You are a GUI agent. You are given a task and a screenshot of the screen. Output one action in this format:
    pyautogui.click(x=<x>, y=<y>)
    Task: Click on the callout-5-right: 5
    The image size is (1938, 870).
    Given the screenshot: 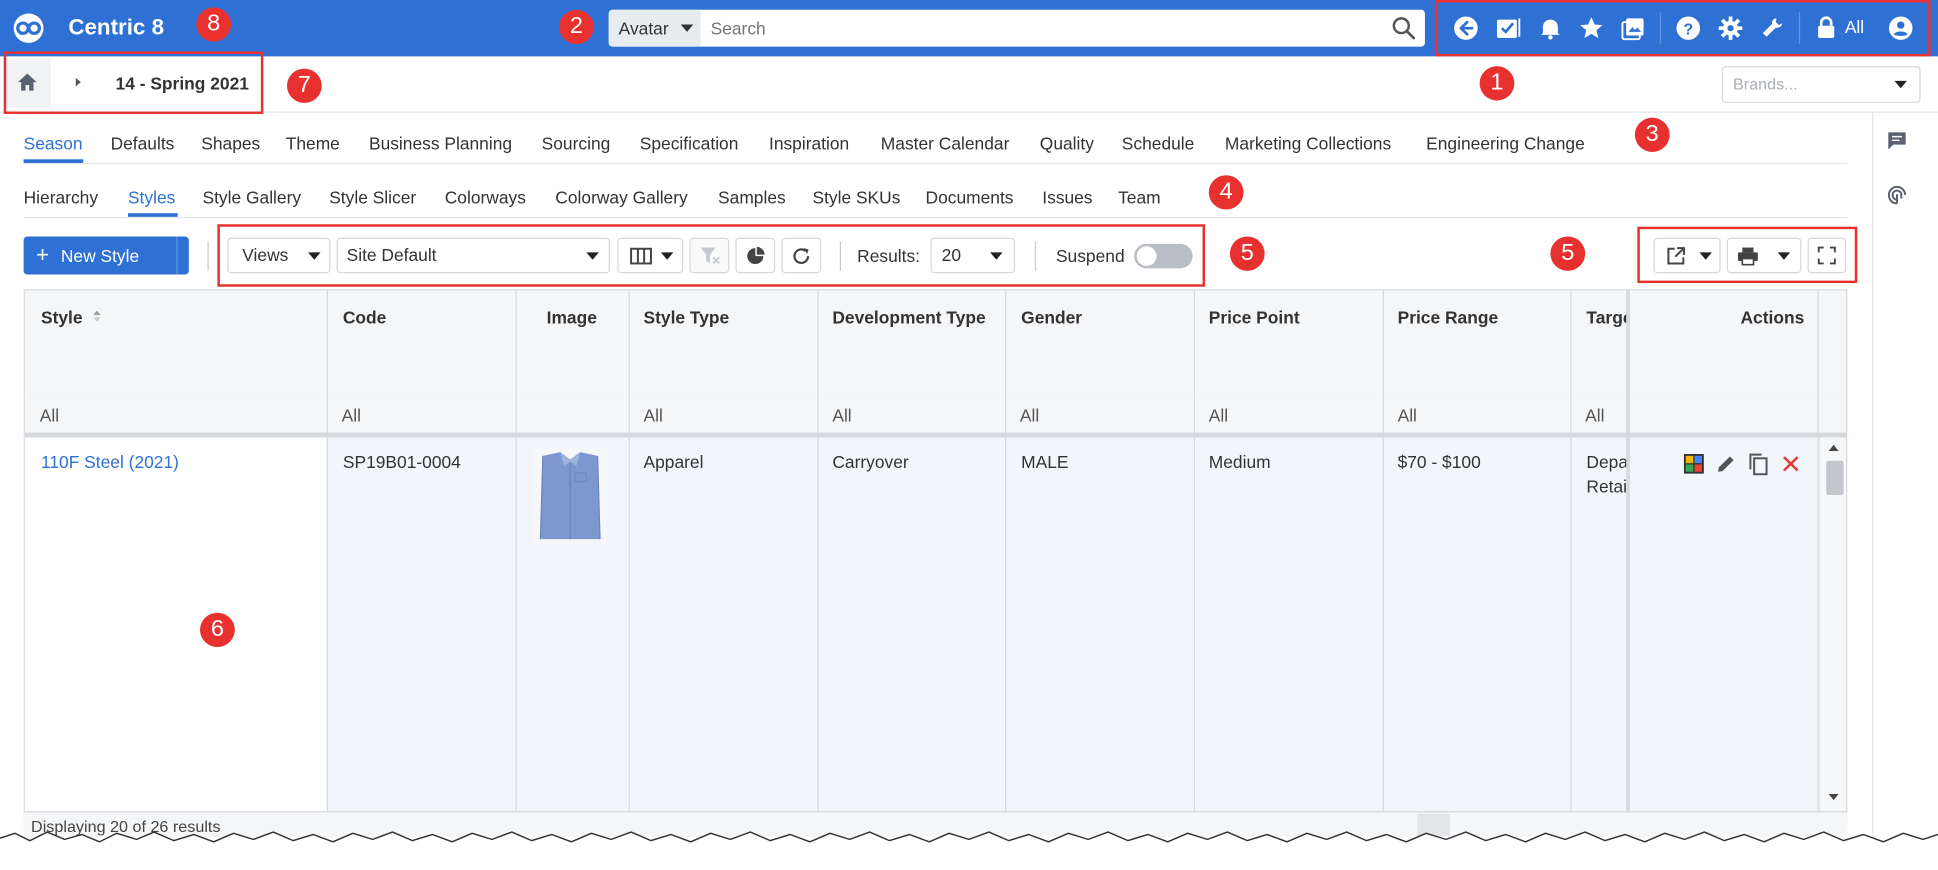 What is the action you would take?
    pyautogui.click(x=1568, y=253)
    